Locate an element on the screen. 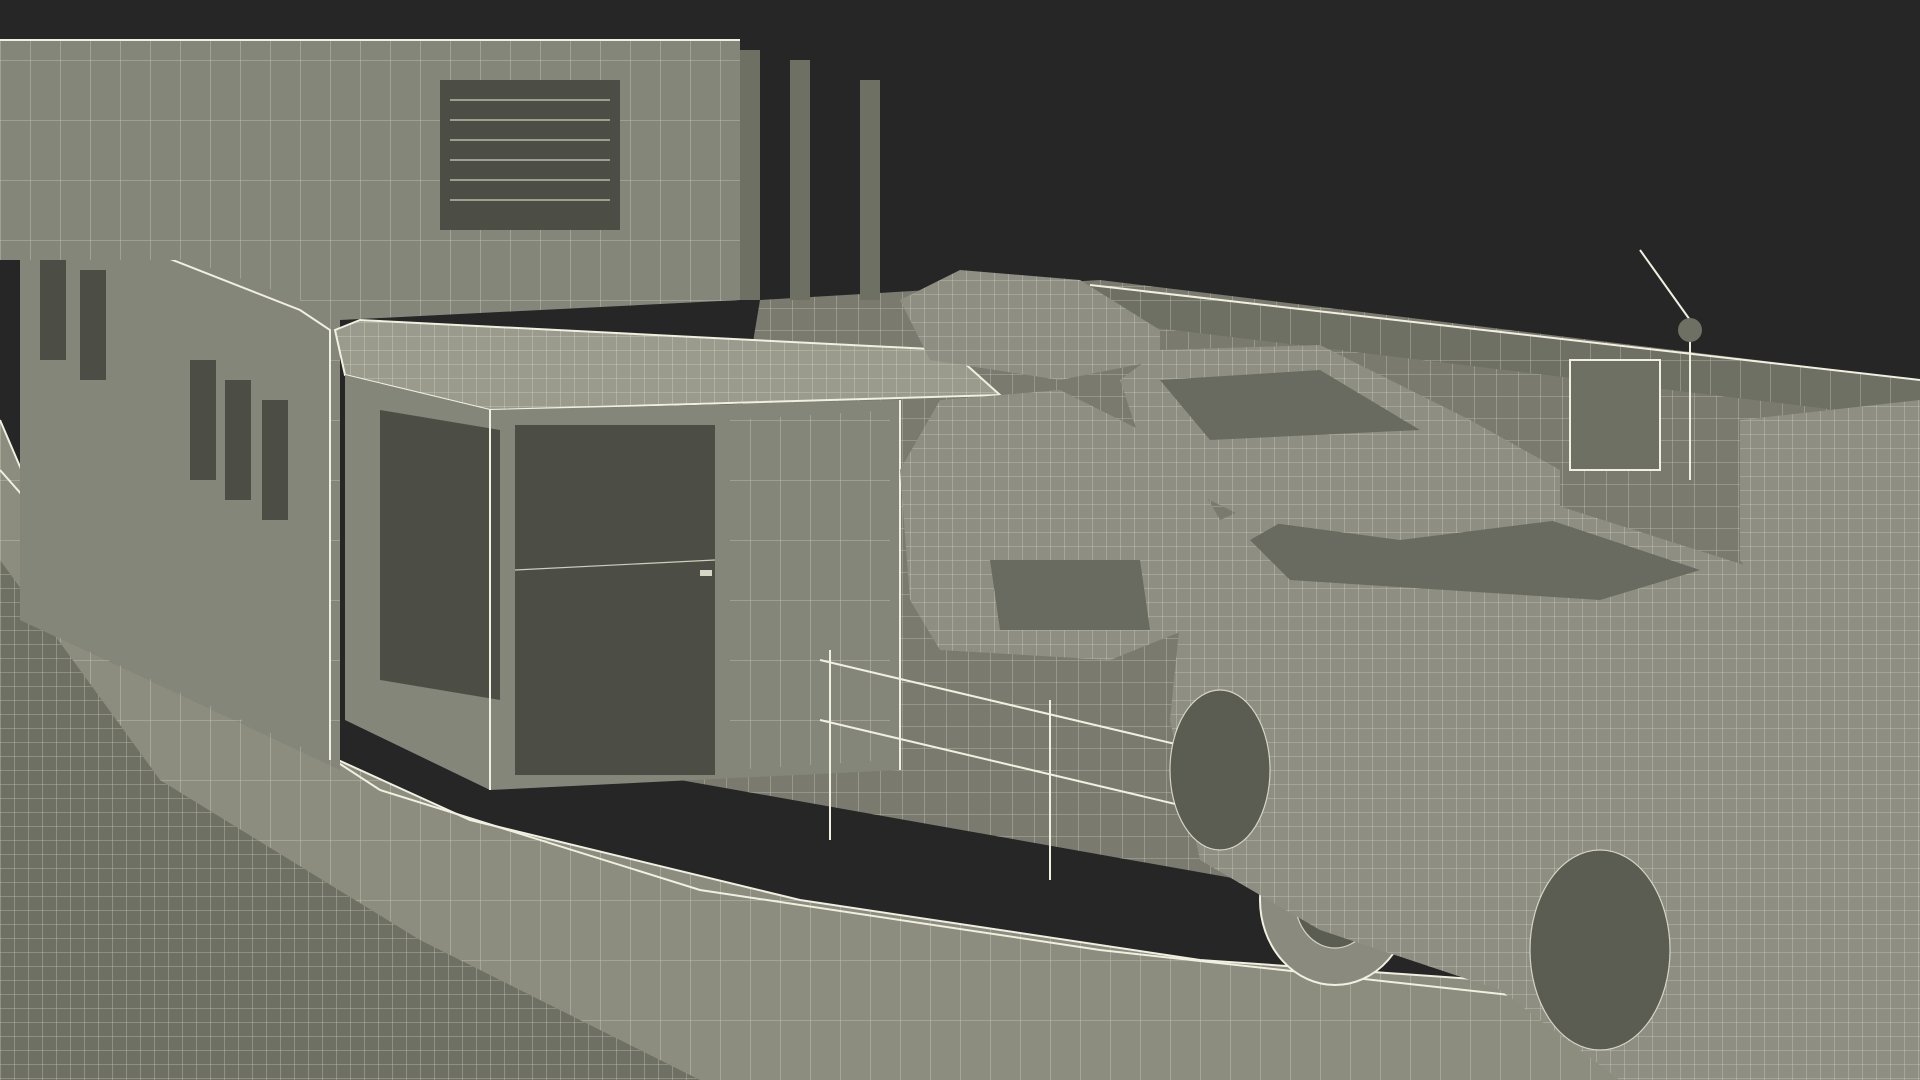  door-handle is located at coordinates (706, 573).